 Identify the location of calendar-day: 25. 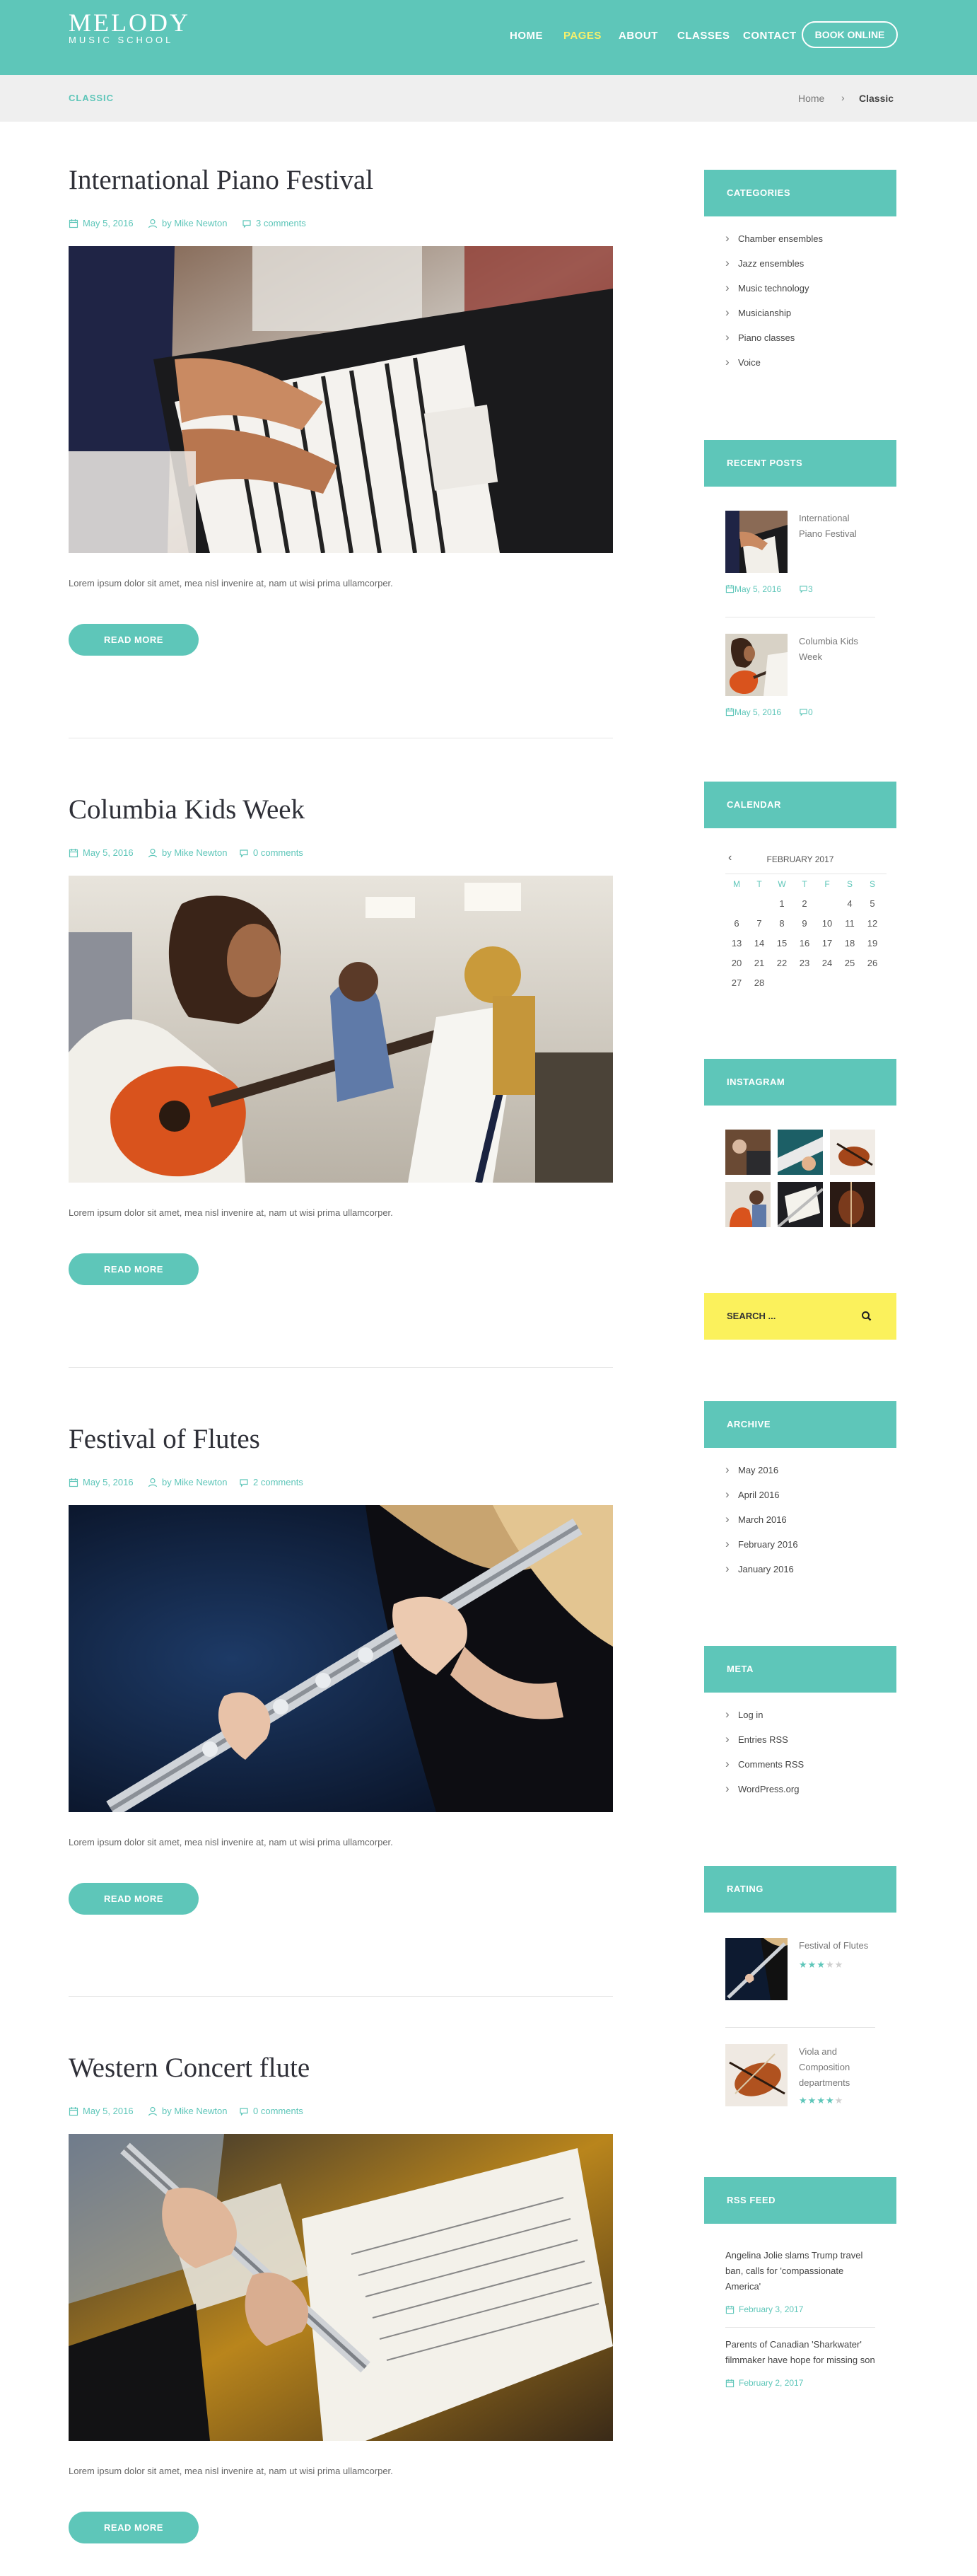
(849, 963).